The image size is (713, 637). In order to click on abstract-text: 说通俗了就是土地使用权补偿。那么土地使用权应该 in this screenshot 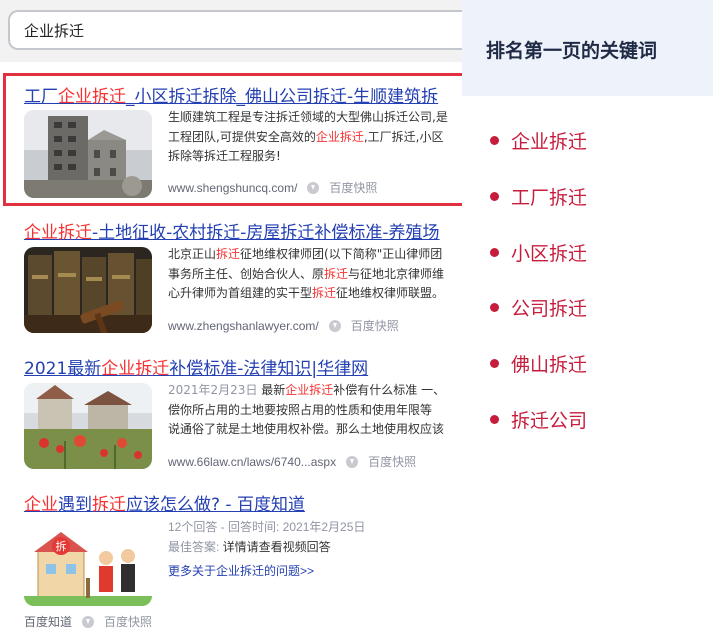, I will do `click(306, 429)`.